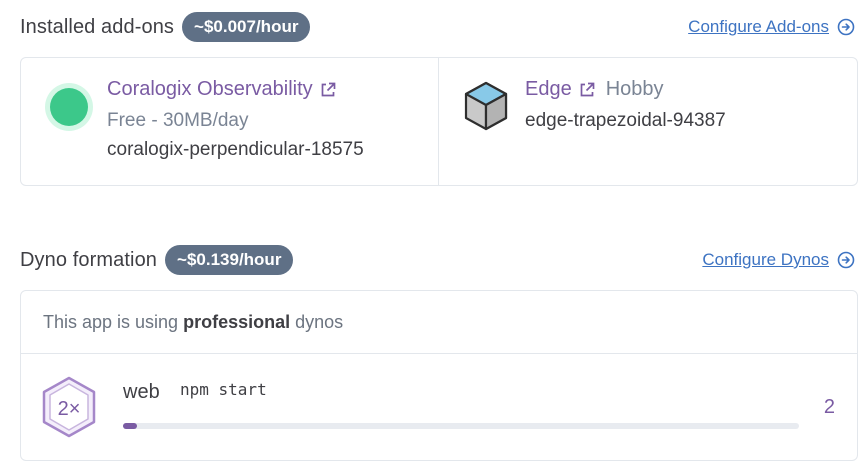 The width and height of the screenshot is (863, 461). What do you see at coordinates (625, 120) in the screenshot?
I see `edge-addon-id: edge-trapezoidal-94387` at bounding box center [625, 120].